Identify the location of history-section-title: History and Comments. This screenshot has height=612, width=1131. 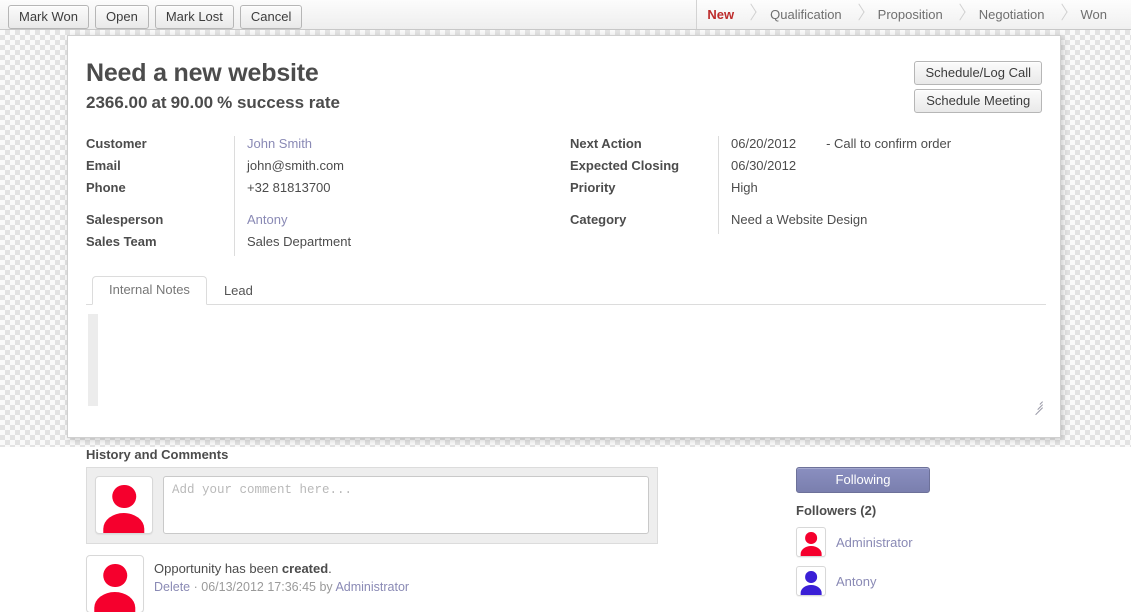
(157, 454).